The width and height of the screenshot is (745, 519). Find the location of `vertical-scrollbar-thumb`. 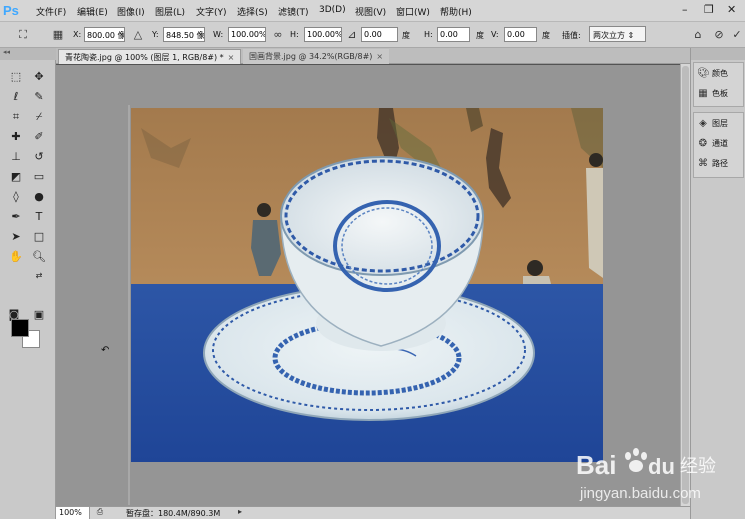

vertical-scrollbar-thumb is located at coordinates (685, 285).